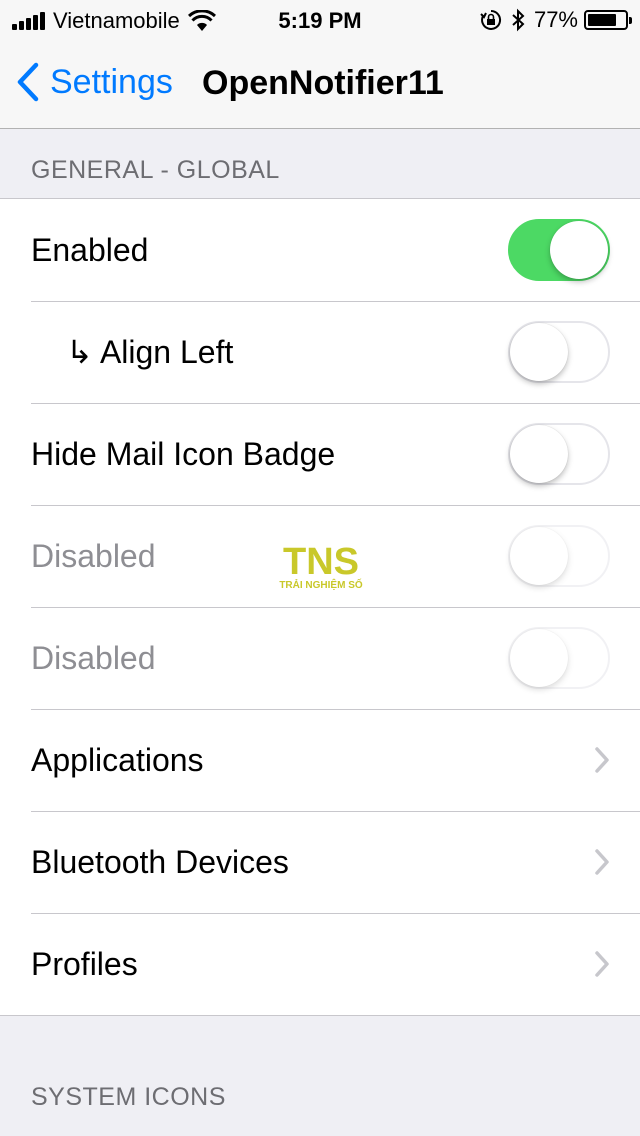  What do you see at coordinates (183, 453) in the screenshot?
I see `row-label: Hide Mail Icon Badge` at bounding box center [183, 453].